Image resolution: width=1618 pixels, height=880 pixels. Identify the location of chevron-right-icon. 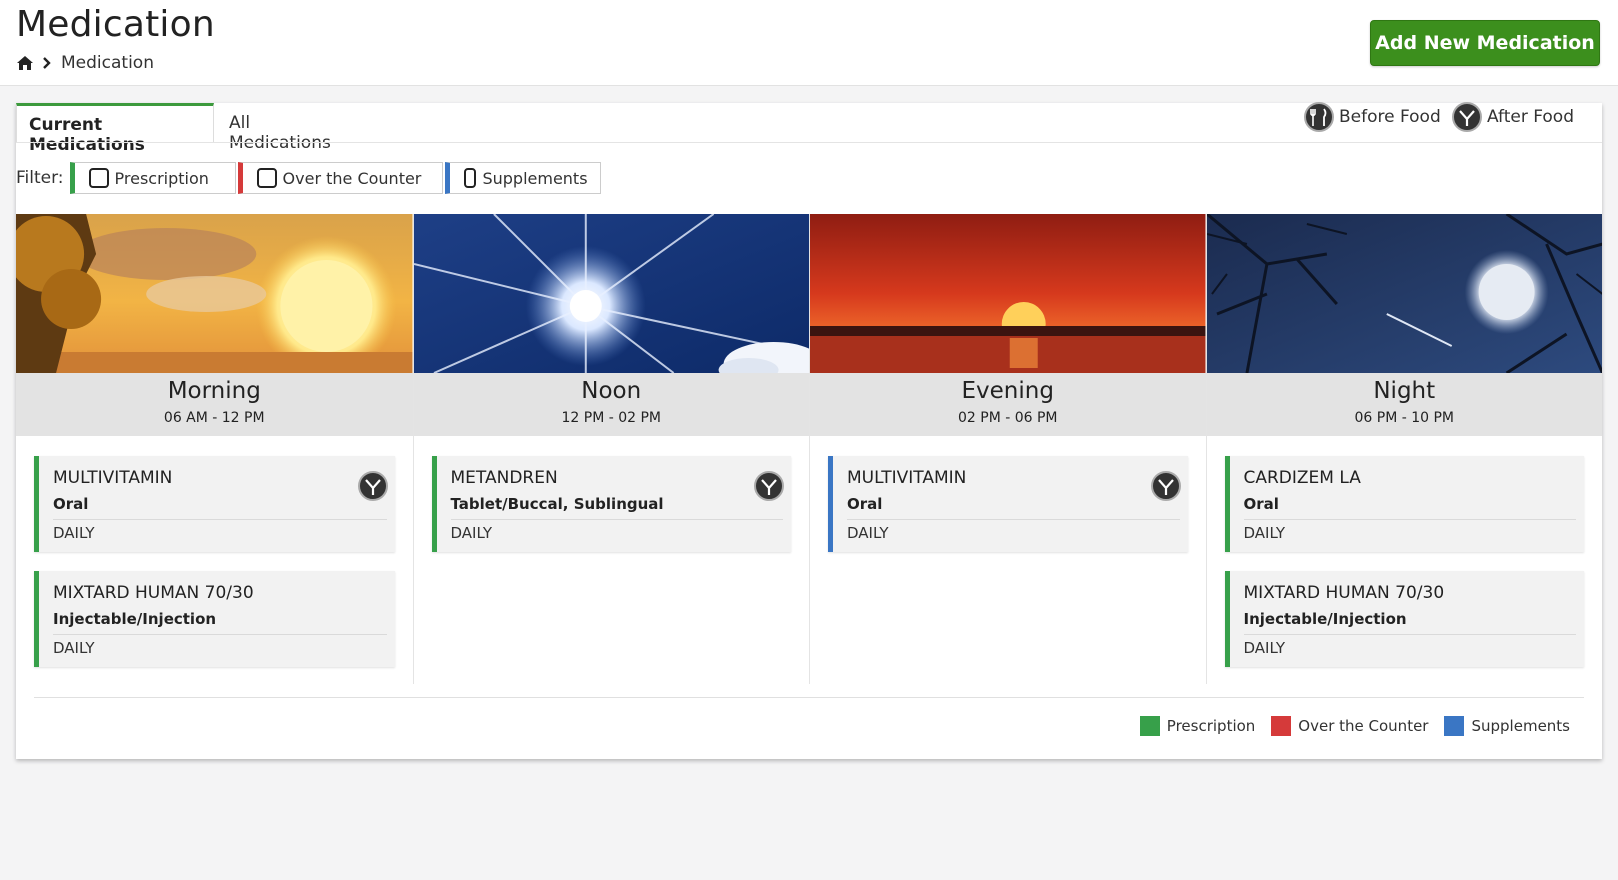
(47, 63).